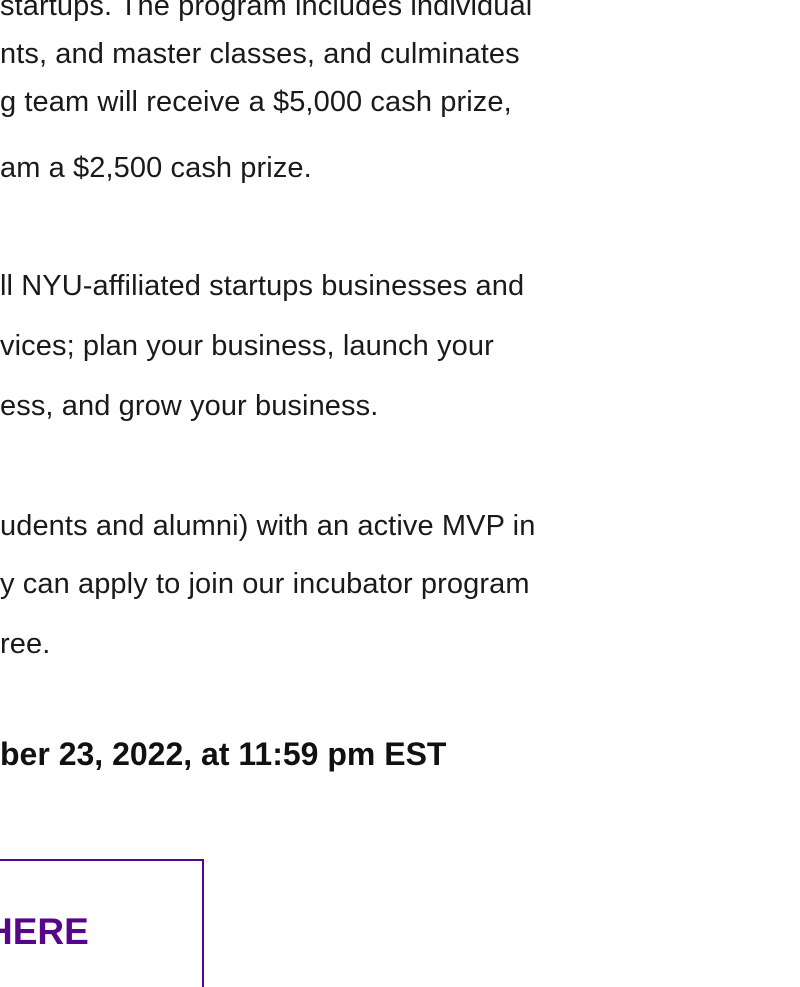  Describe the element at coordinates (260, 54) in the screenshot. I see `paragraph-1-line-2: nts, and master classes, and culminates` at that location.